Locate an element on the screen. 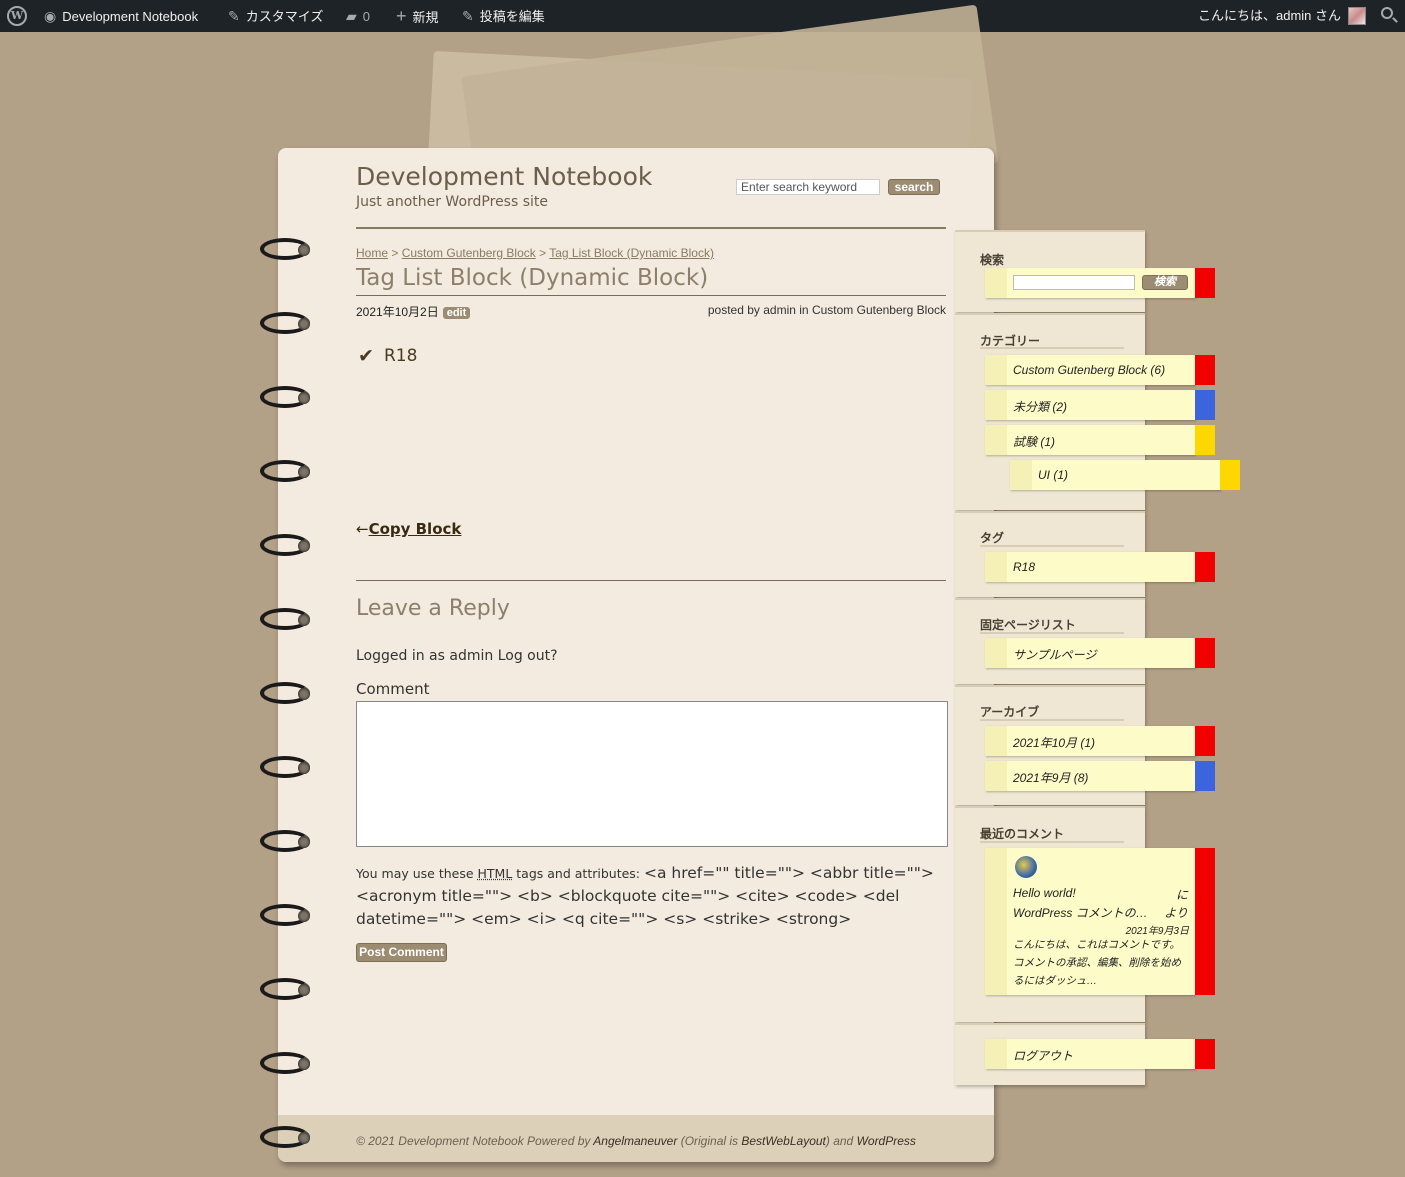 The width and height of the screenshot is (1405, 1177). footer-original-link: BestWebLayout is located at coordinates (783, 1141).